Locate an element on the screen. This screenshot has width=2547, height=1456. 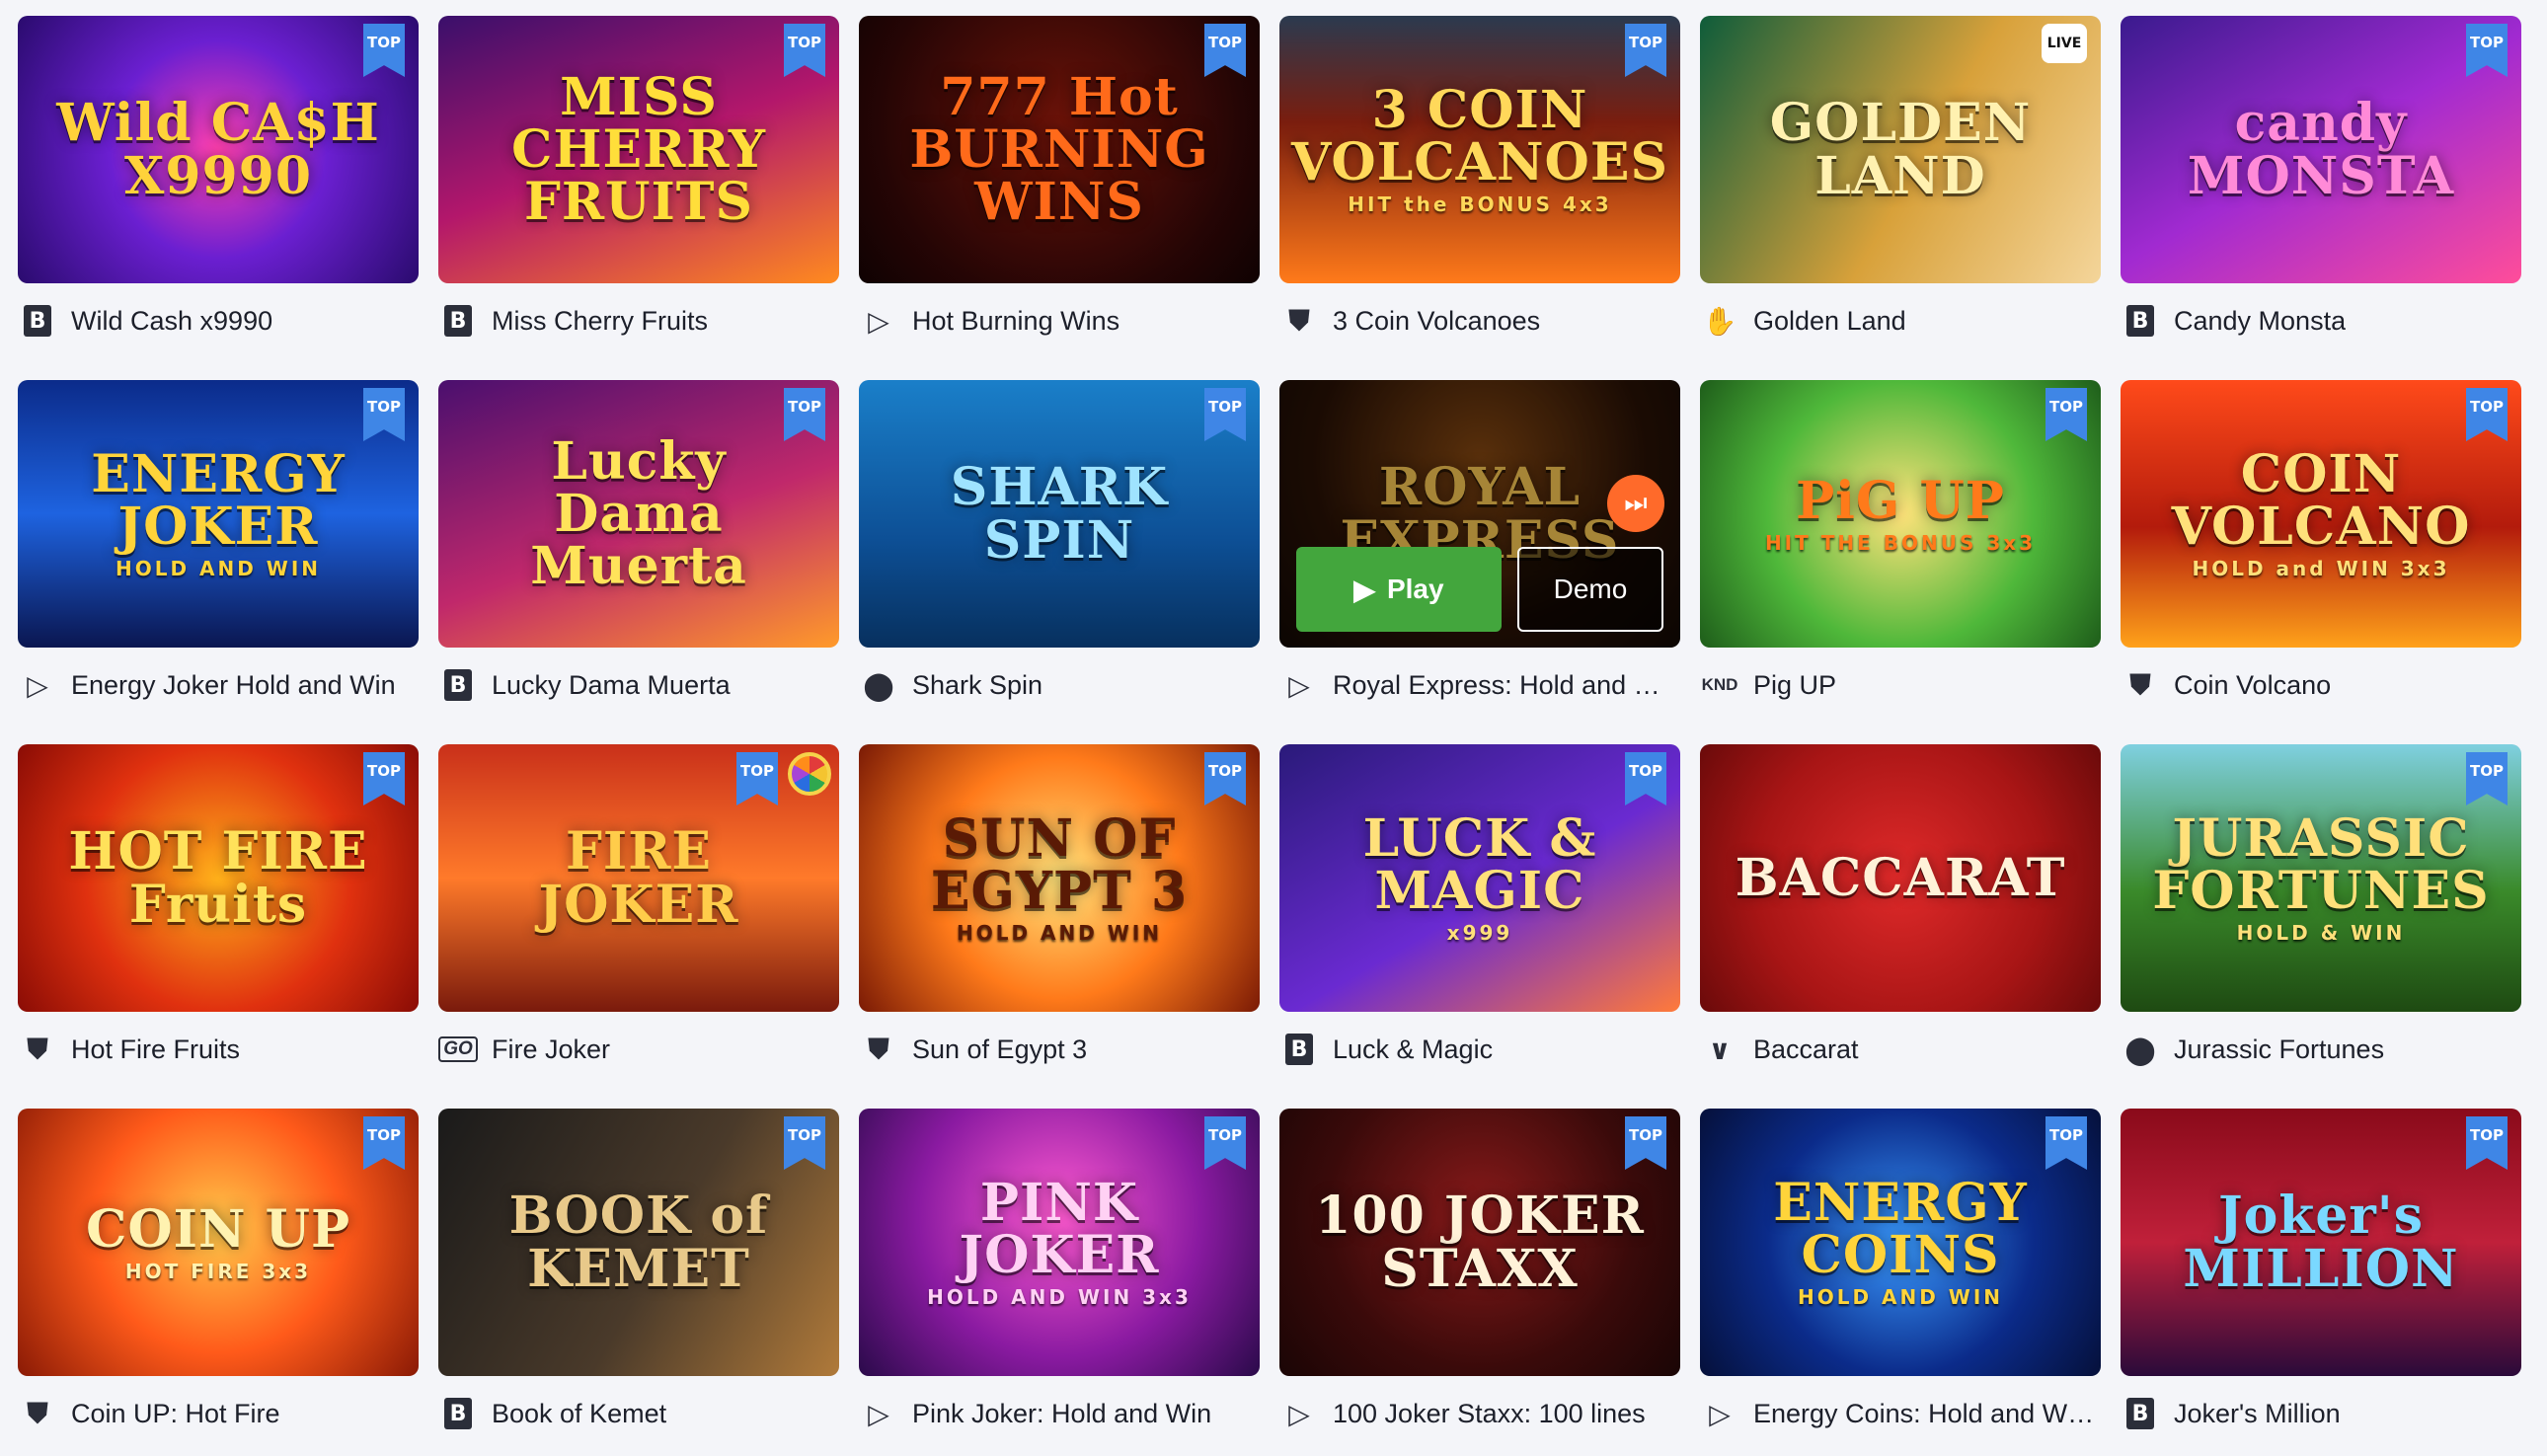
game-title: Sun of Egypt 3 is located at coordinates (1000, 1050).